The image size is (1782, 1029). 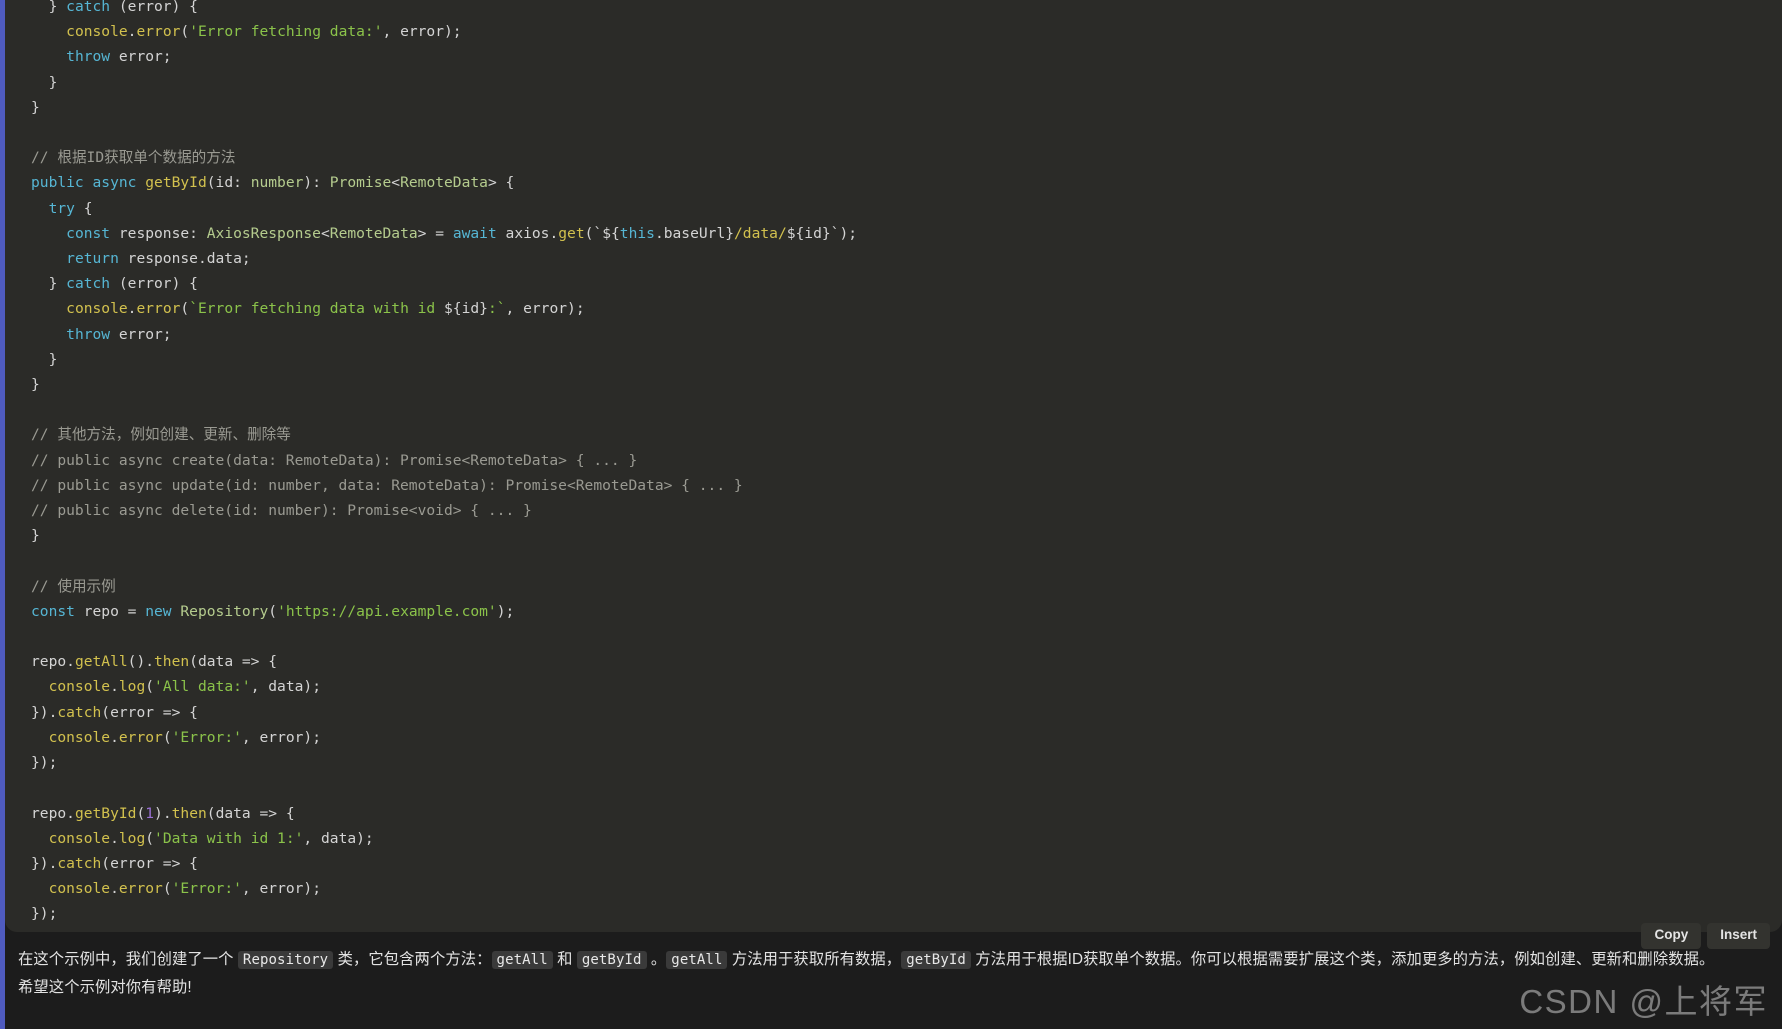 What do you see at coordinates (128, 959) in the screenshot?
I see `prose-text: 在这个示例中，我们创建了一个` at bounding box center [128, 959].